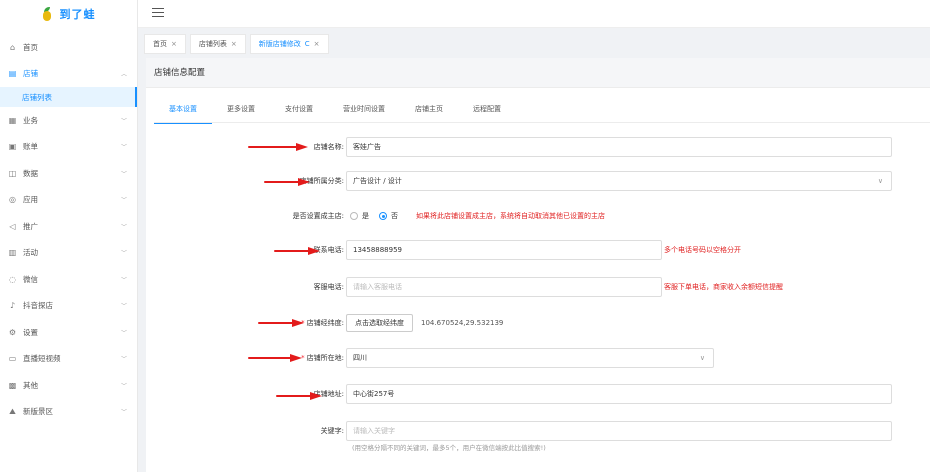 The image size is (930, 472). What do you see at coordinates (619, 431) in the screenshot?
I see `keywords-input: 请输入关键字` at bounding box center [619, 431].